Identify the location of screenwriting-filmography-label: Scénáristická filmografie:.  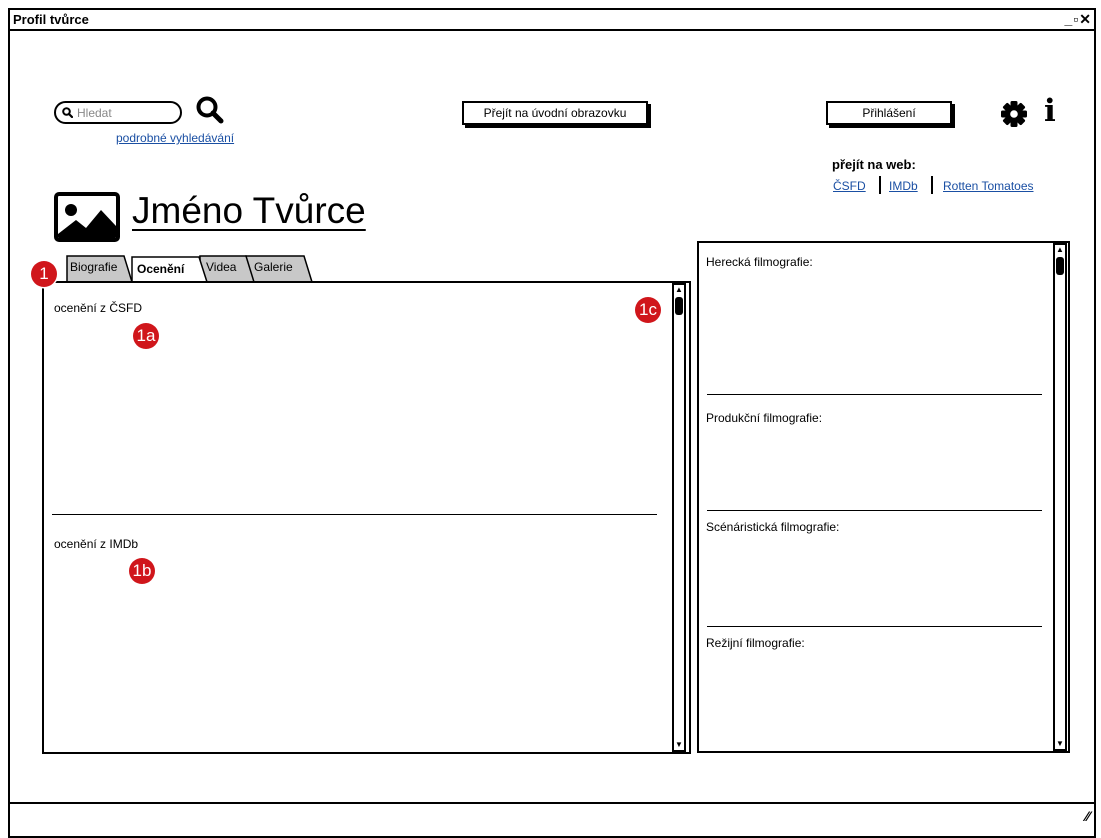
(773, 527).